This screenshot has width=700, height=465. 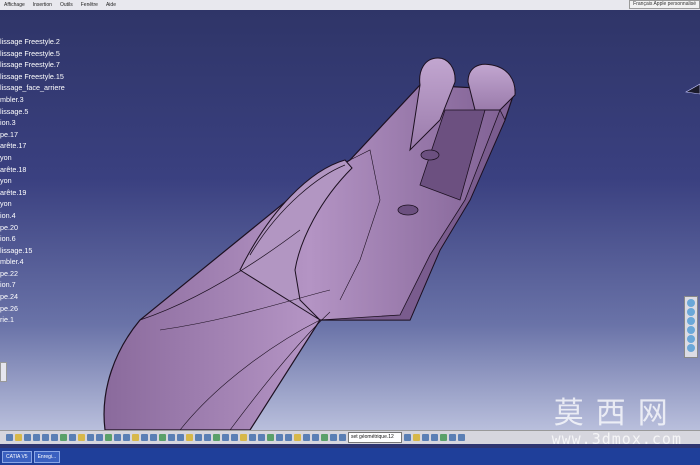 What do you see at coordinates (32, 54) in the screenshot?
I see `tree-node: lissage Freestyle.5` at bounding box center [32, 54].